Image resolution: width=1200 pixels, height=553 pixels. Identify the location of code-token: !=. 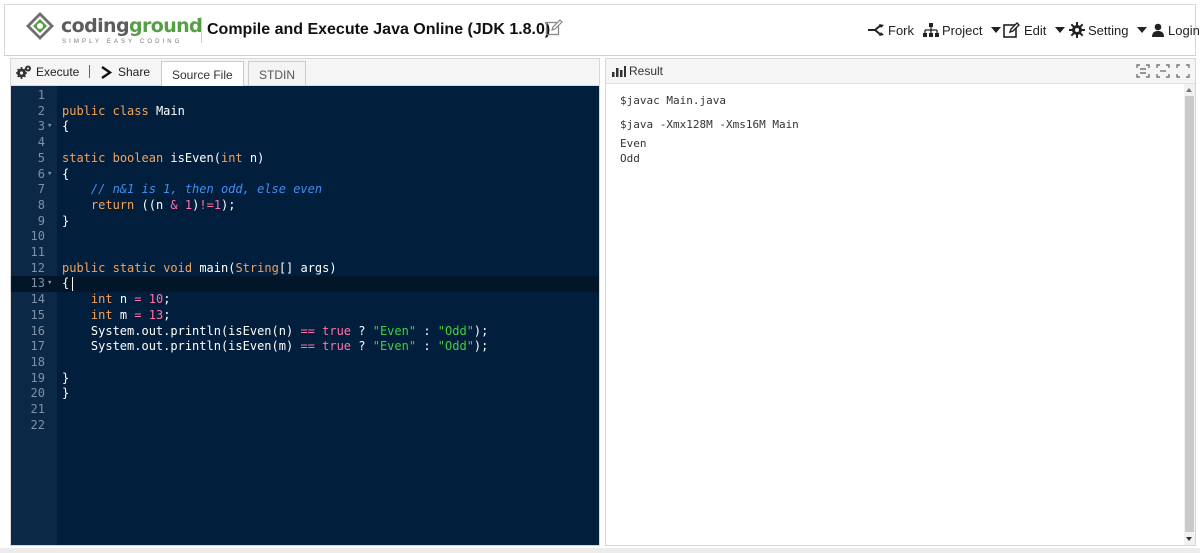
(206, 204).